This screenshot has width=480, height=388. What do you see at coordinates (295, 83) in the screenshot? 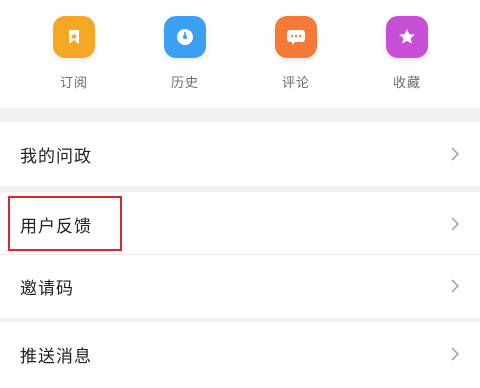
I see `shortcut-label: 评论` at bounding box center [295, 83].